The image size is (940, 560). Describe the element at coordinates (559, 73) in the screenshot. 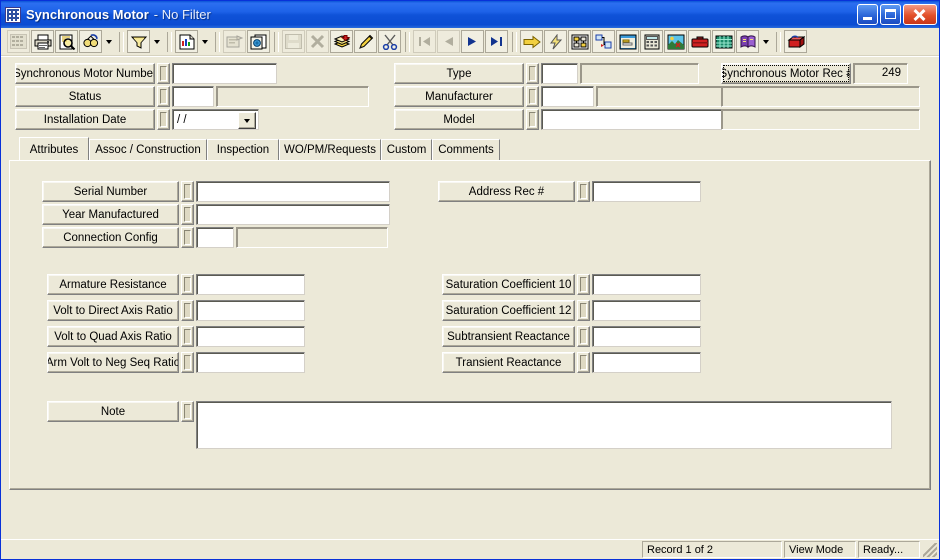

I see `input-type-code` at that location.